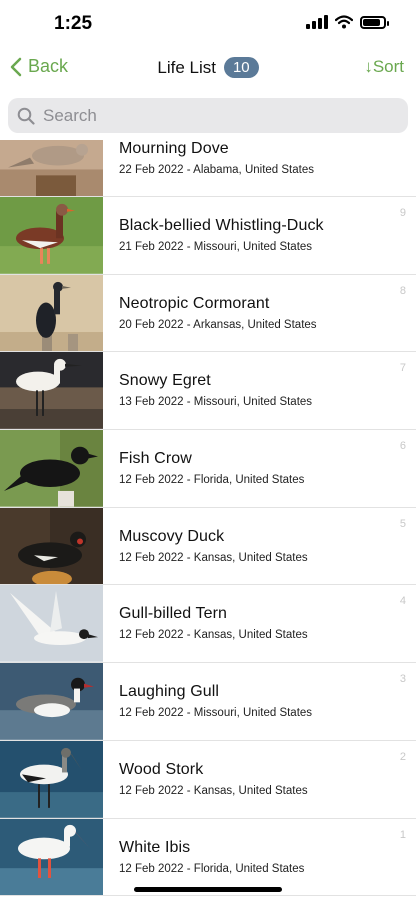 This screenshot has width=416, height=900. I want to click on page-title-text: Life List, so click(186, 67).